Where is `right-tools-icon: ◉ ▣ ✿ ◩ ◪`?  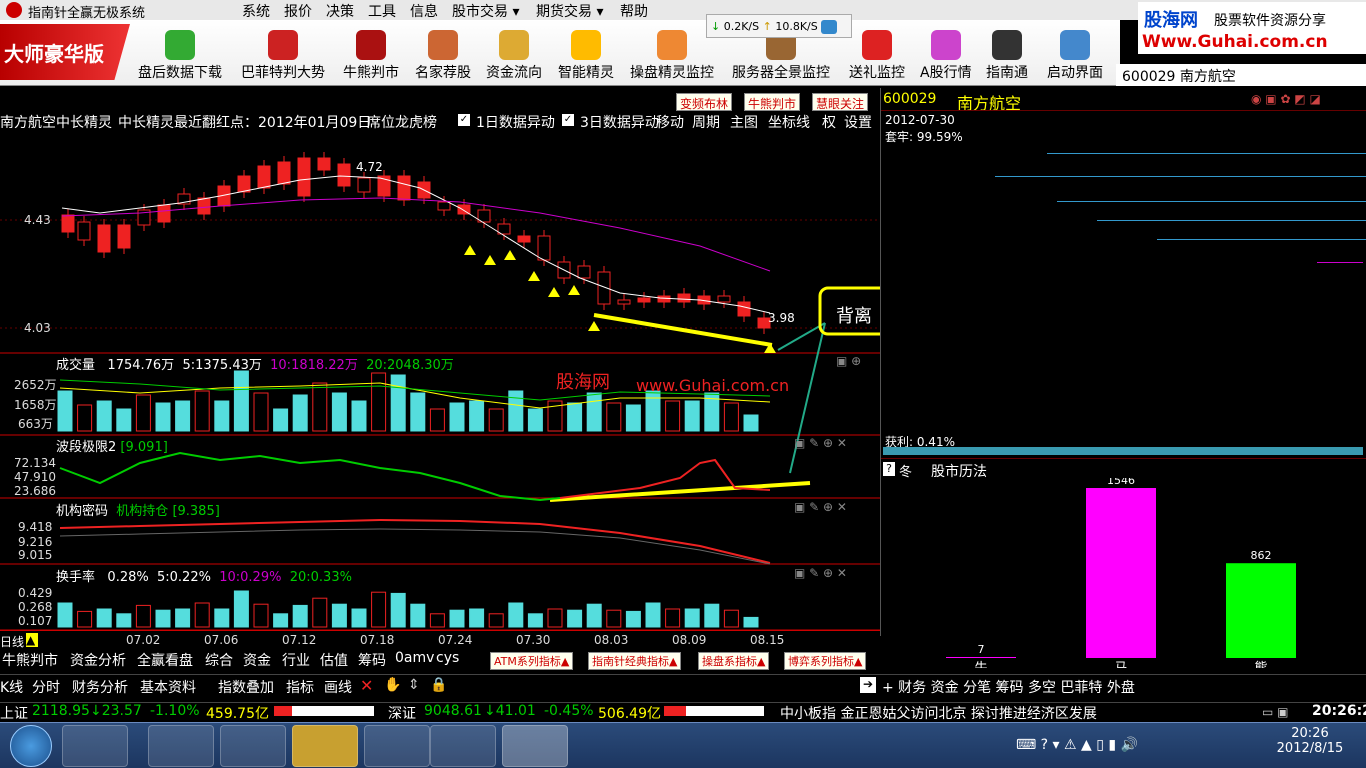
right-tools-icon: ◉ ▣ ✿ ◩ ◪ is located at coordinates (1286, 99).